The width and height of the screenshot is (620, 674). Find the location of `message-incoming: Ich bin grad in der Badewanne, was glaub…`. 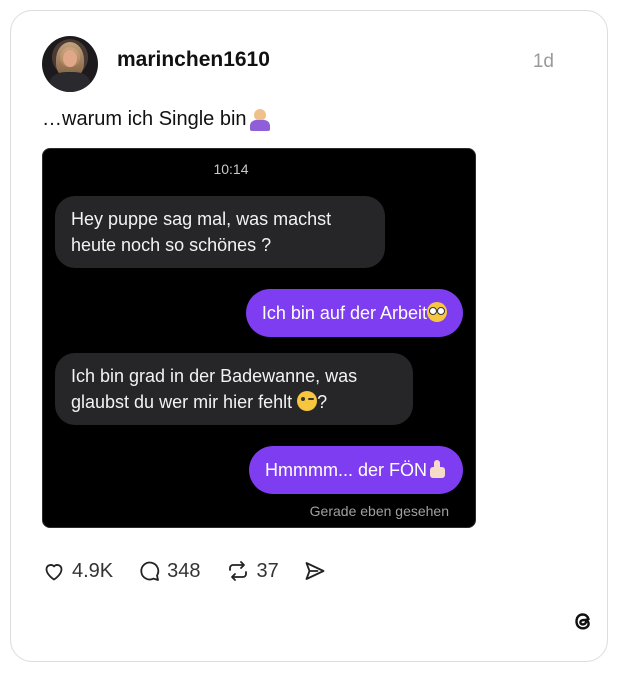

message-incoming: Ich bin grad in der Badewanne, was glaub… is located at coordinates (234, 389).